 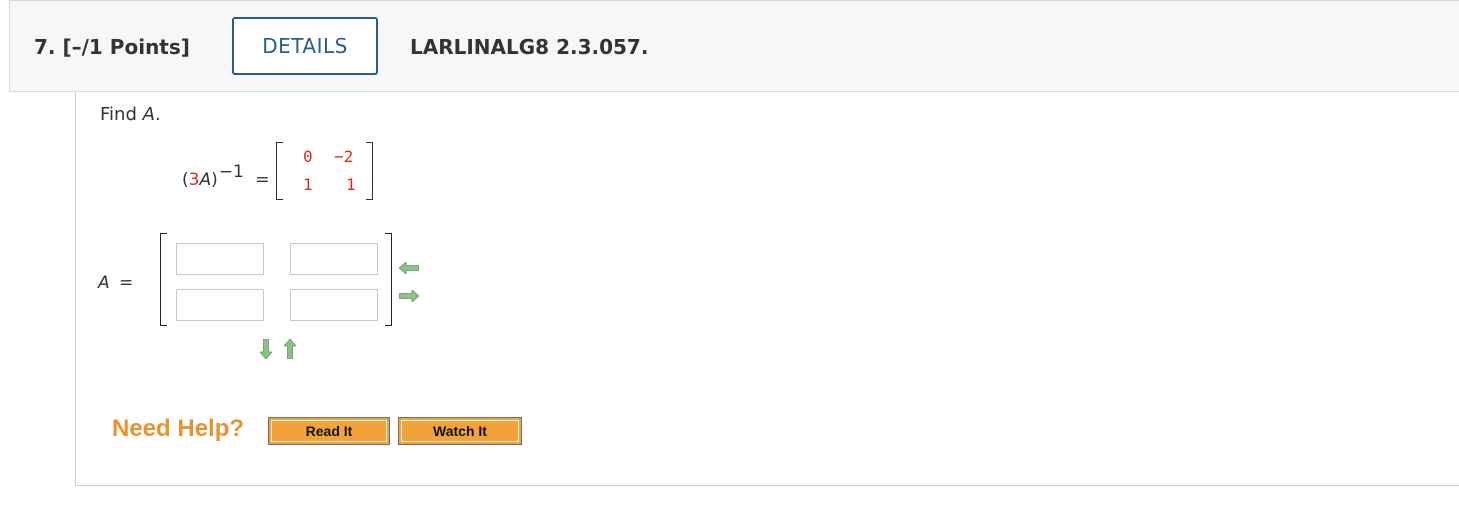 I want to click on matrix-left-bracket, so click(x=279, y=171).